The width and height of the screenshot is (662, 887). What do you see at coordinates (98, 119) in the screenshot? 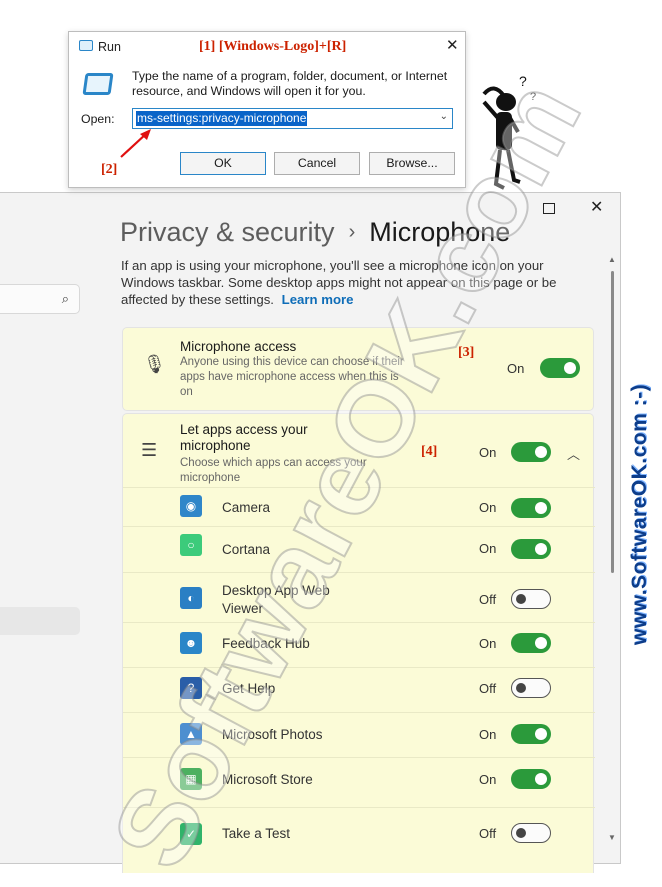
I see `open-label: Open:` at bounding box center [98, 119].